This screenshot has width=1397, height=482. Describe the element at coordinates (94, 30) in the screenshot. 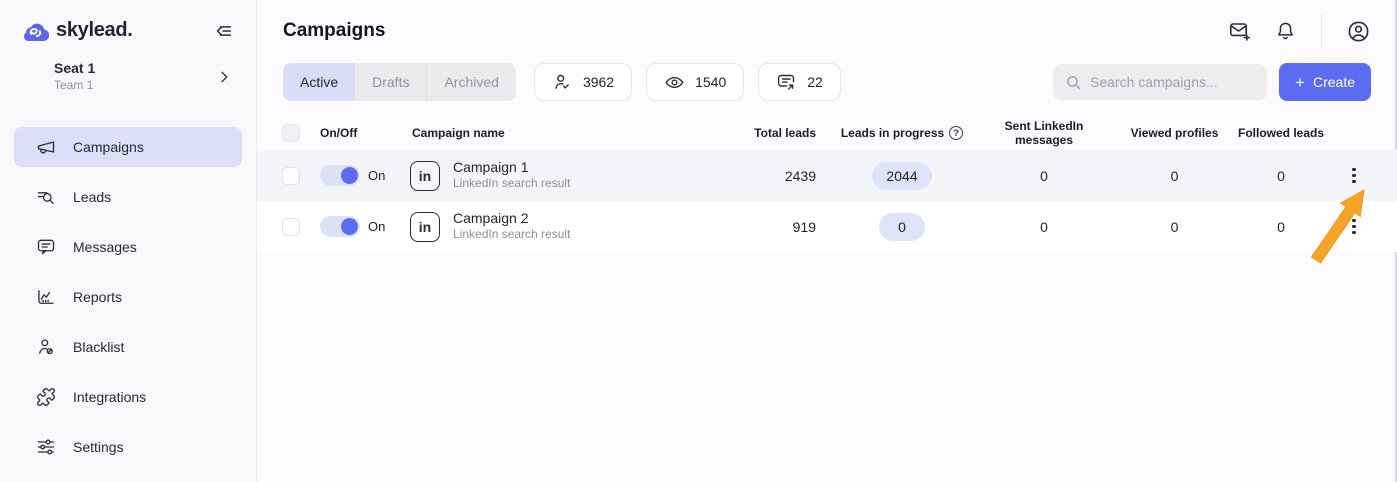

I see `brand-name: skylead.` at that location.